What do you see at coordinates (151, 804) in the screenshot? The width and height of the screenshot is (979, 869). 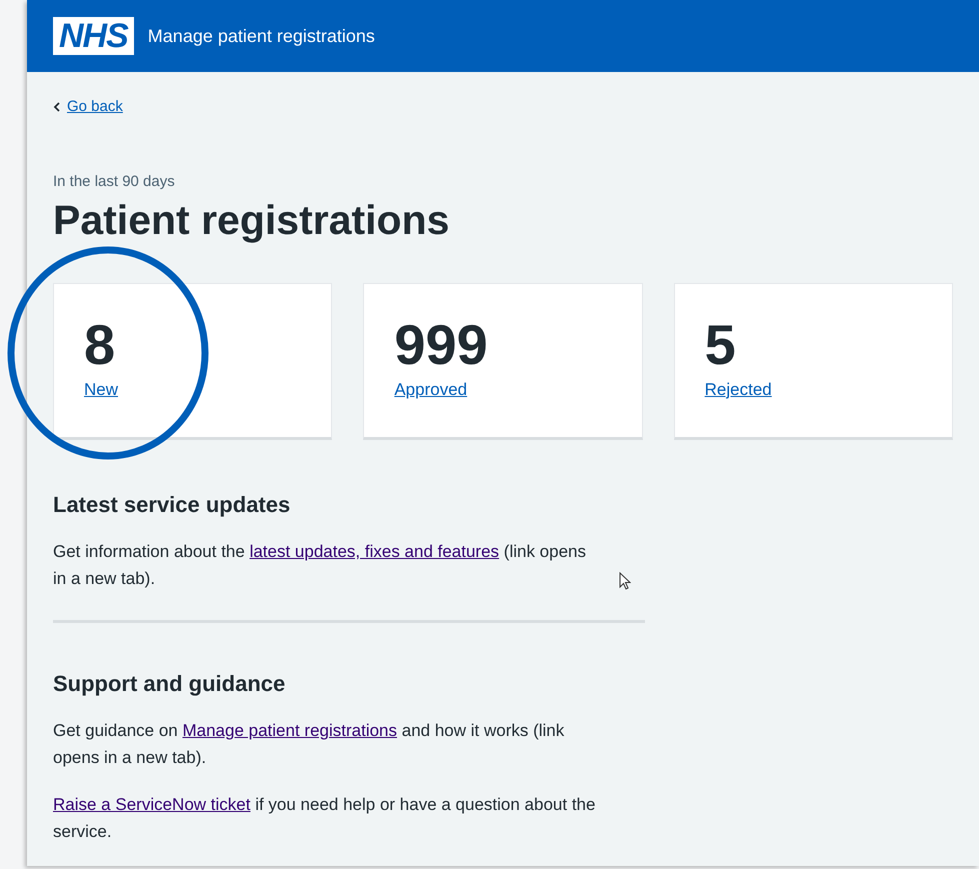 I see `text-link: Raise a ServiceNow ticket` at bounding box center [151, 804].